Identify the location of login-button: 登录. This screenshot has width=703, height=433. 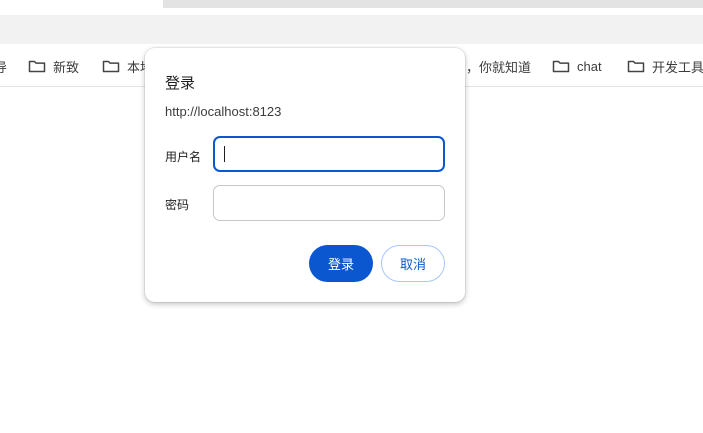
(341, 263).